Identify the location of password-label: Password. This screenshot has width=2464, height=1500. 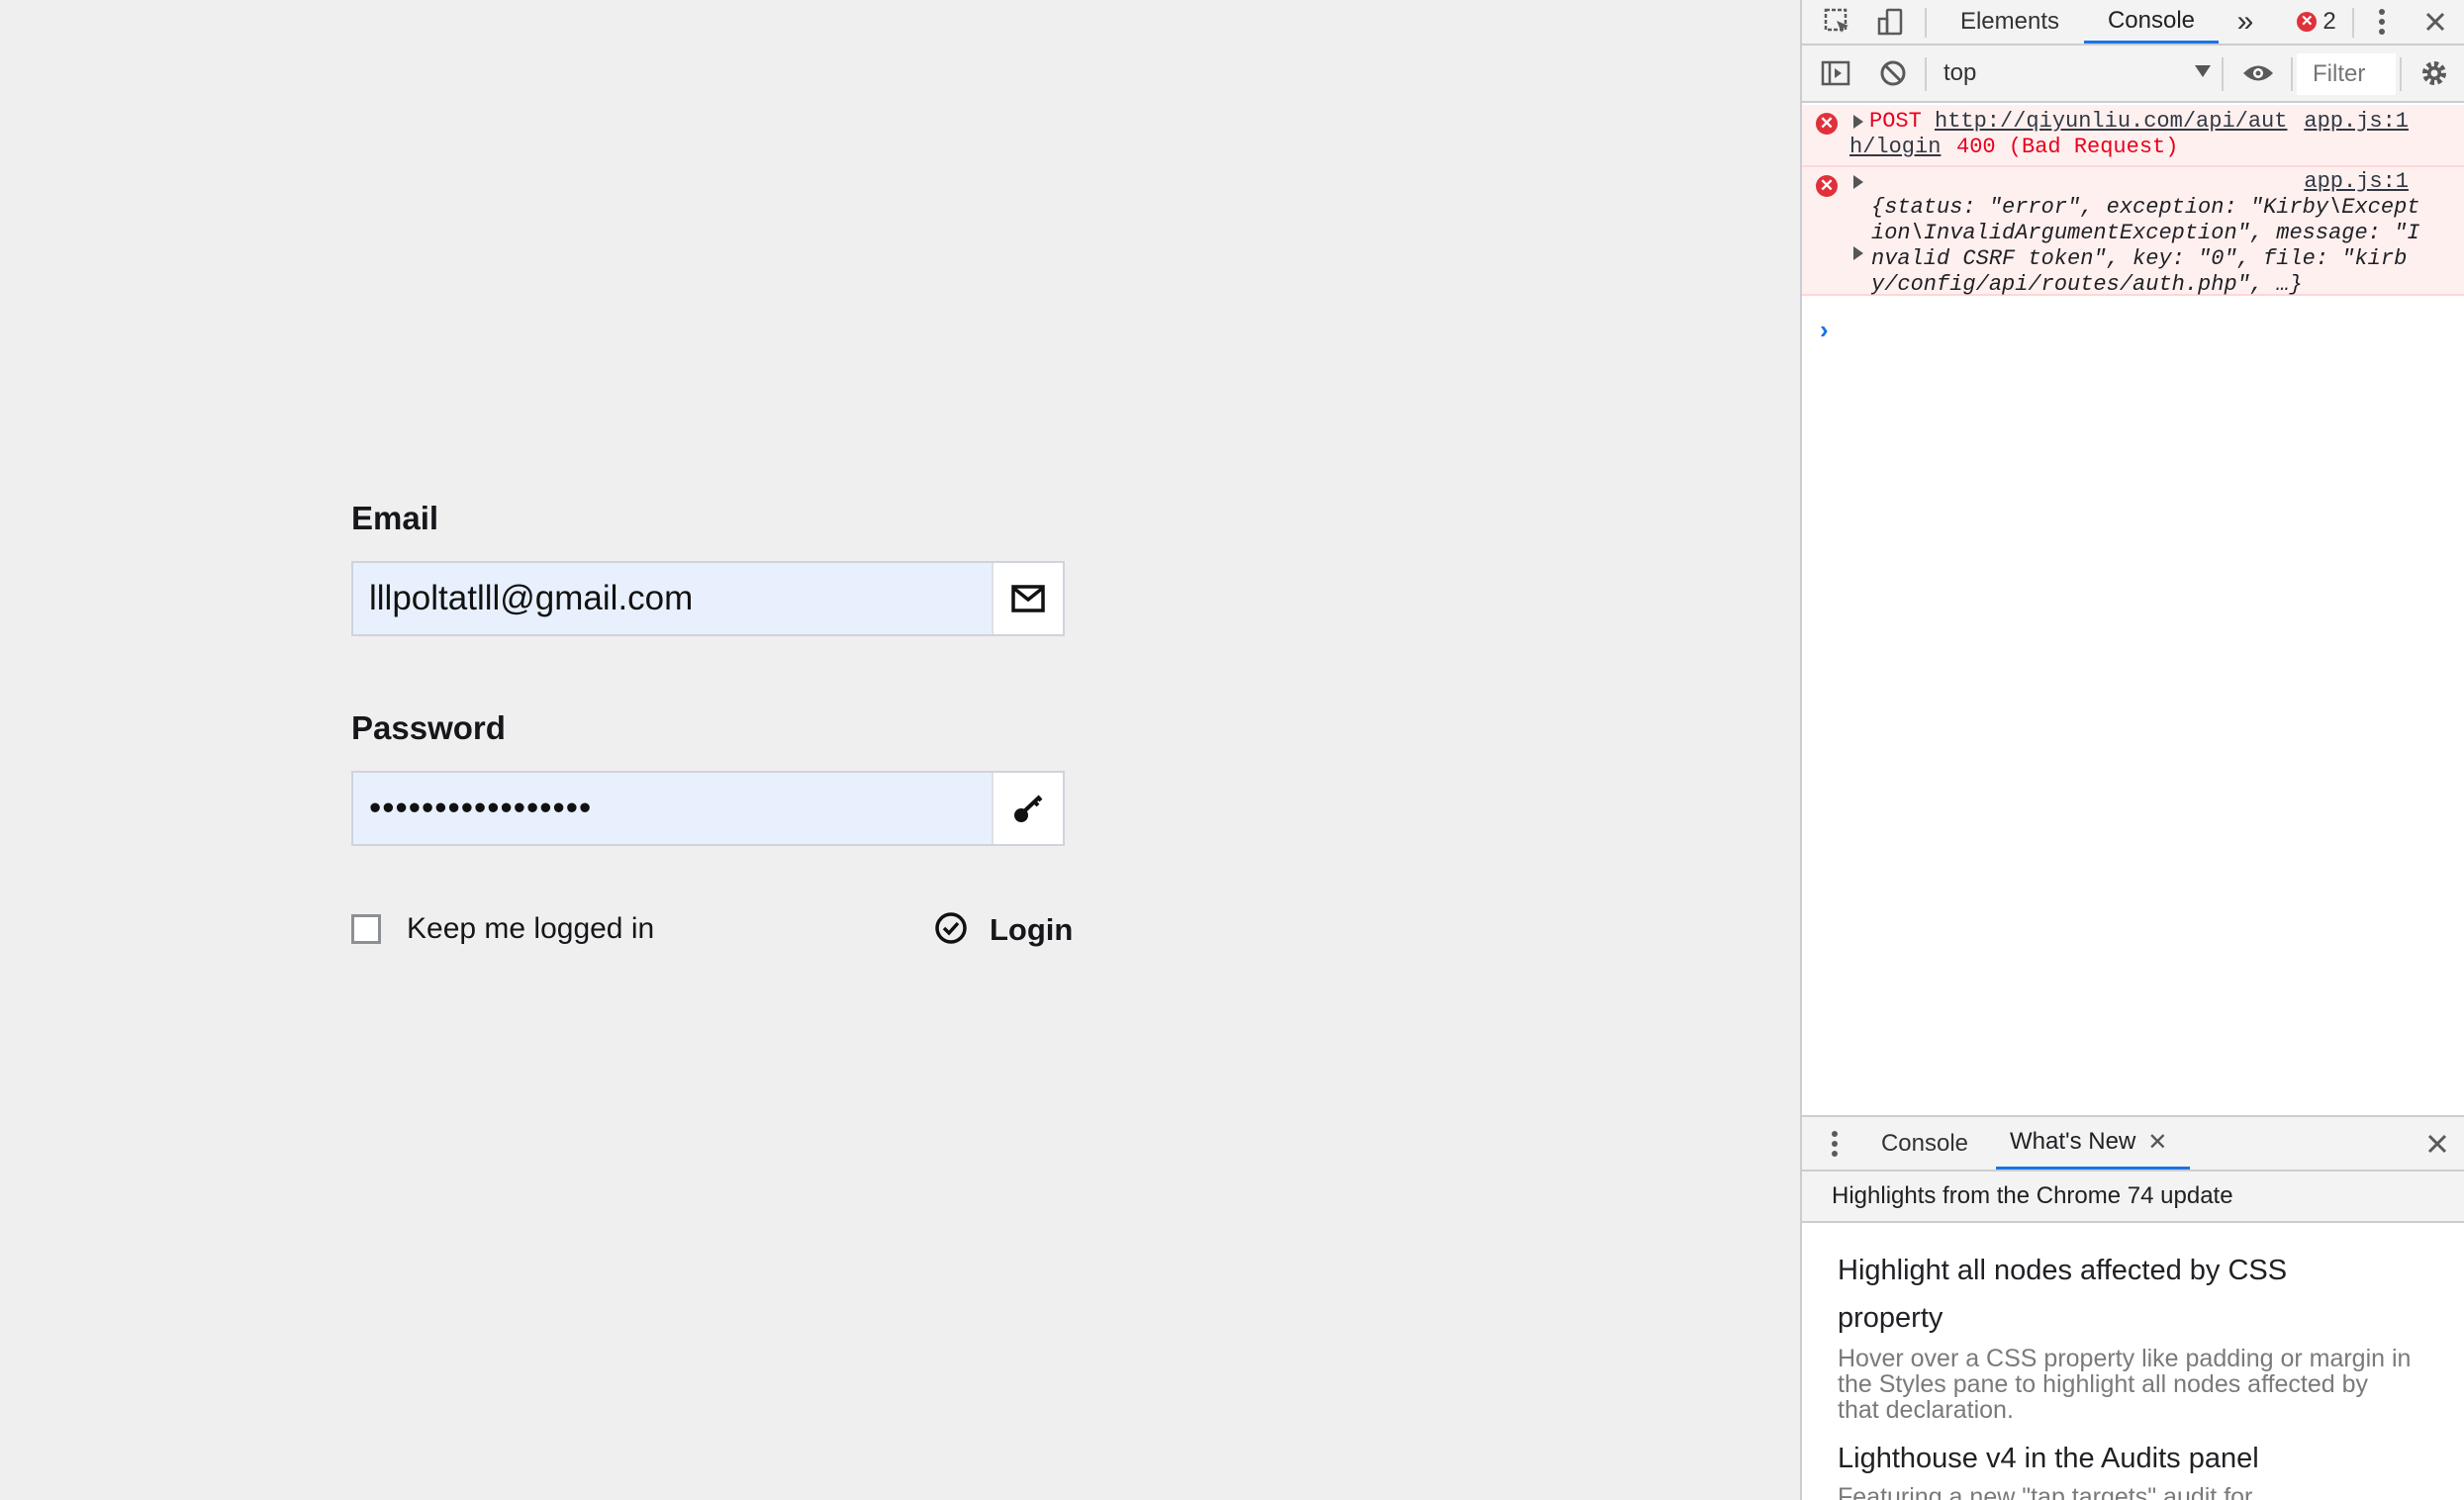
(428, 727).